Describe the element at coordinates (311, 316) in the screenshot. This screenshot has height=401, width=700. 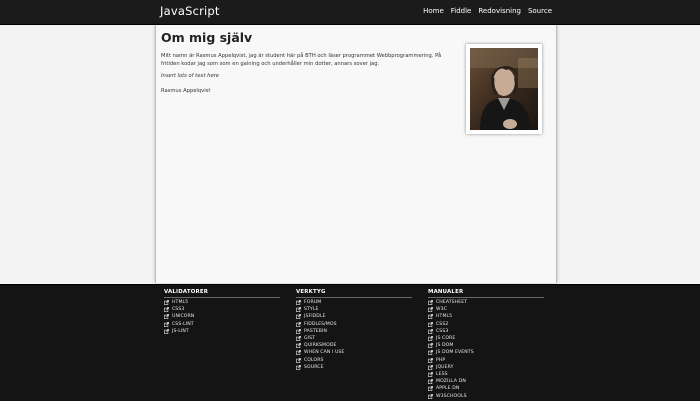
I see `footer-link: JSFIDDLE` at that location.